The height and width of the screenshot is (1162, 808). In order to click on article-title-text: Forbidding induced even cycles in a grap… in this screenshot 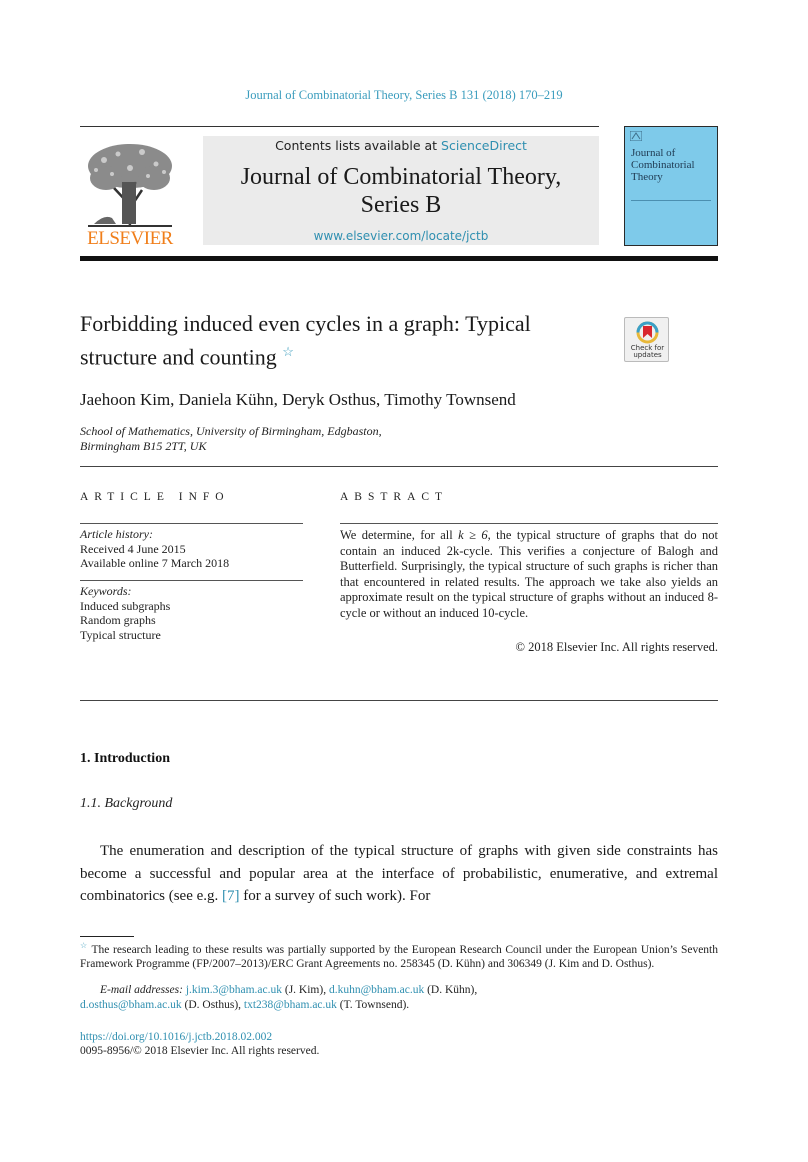, I will do `click(305, 340)`.